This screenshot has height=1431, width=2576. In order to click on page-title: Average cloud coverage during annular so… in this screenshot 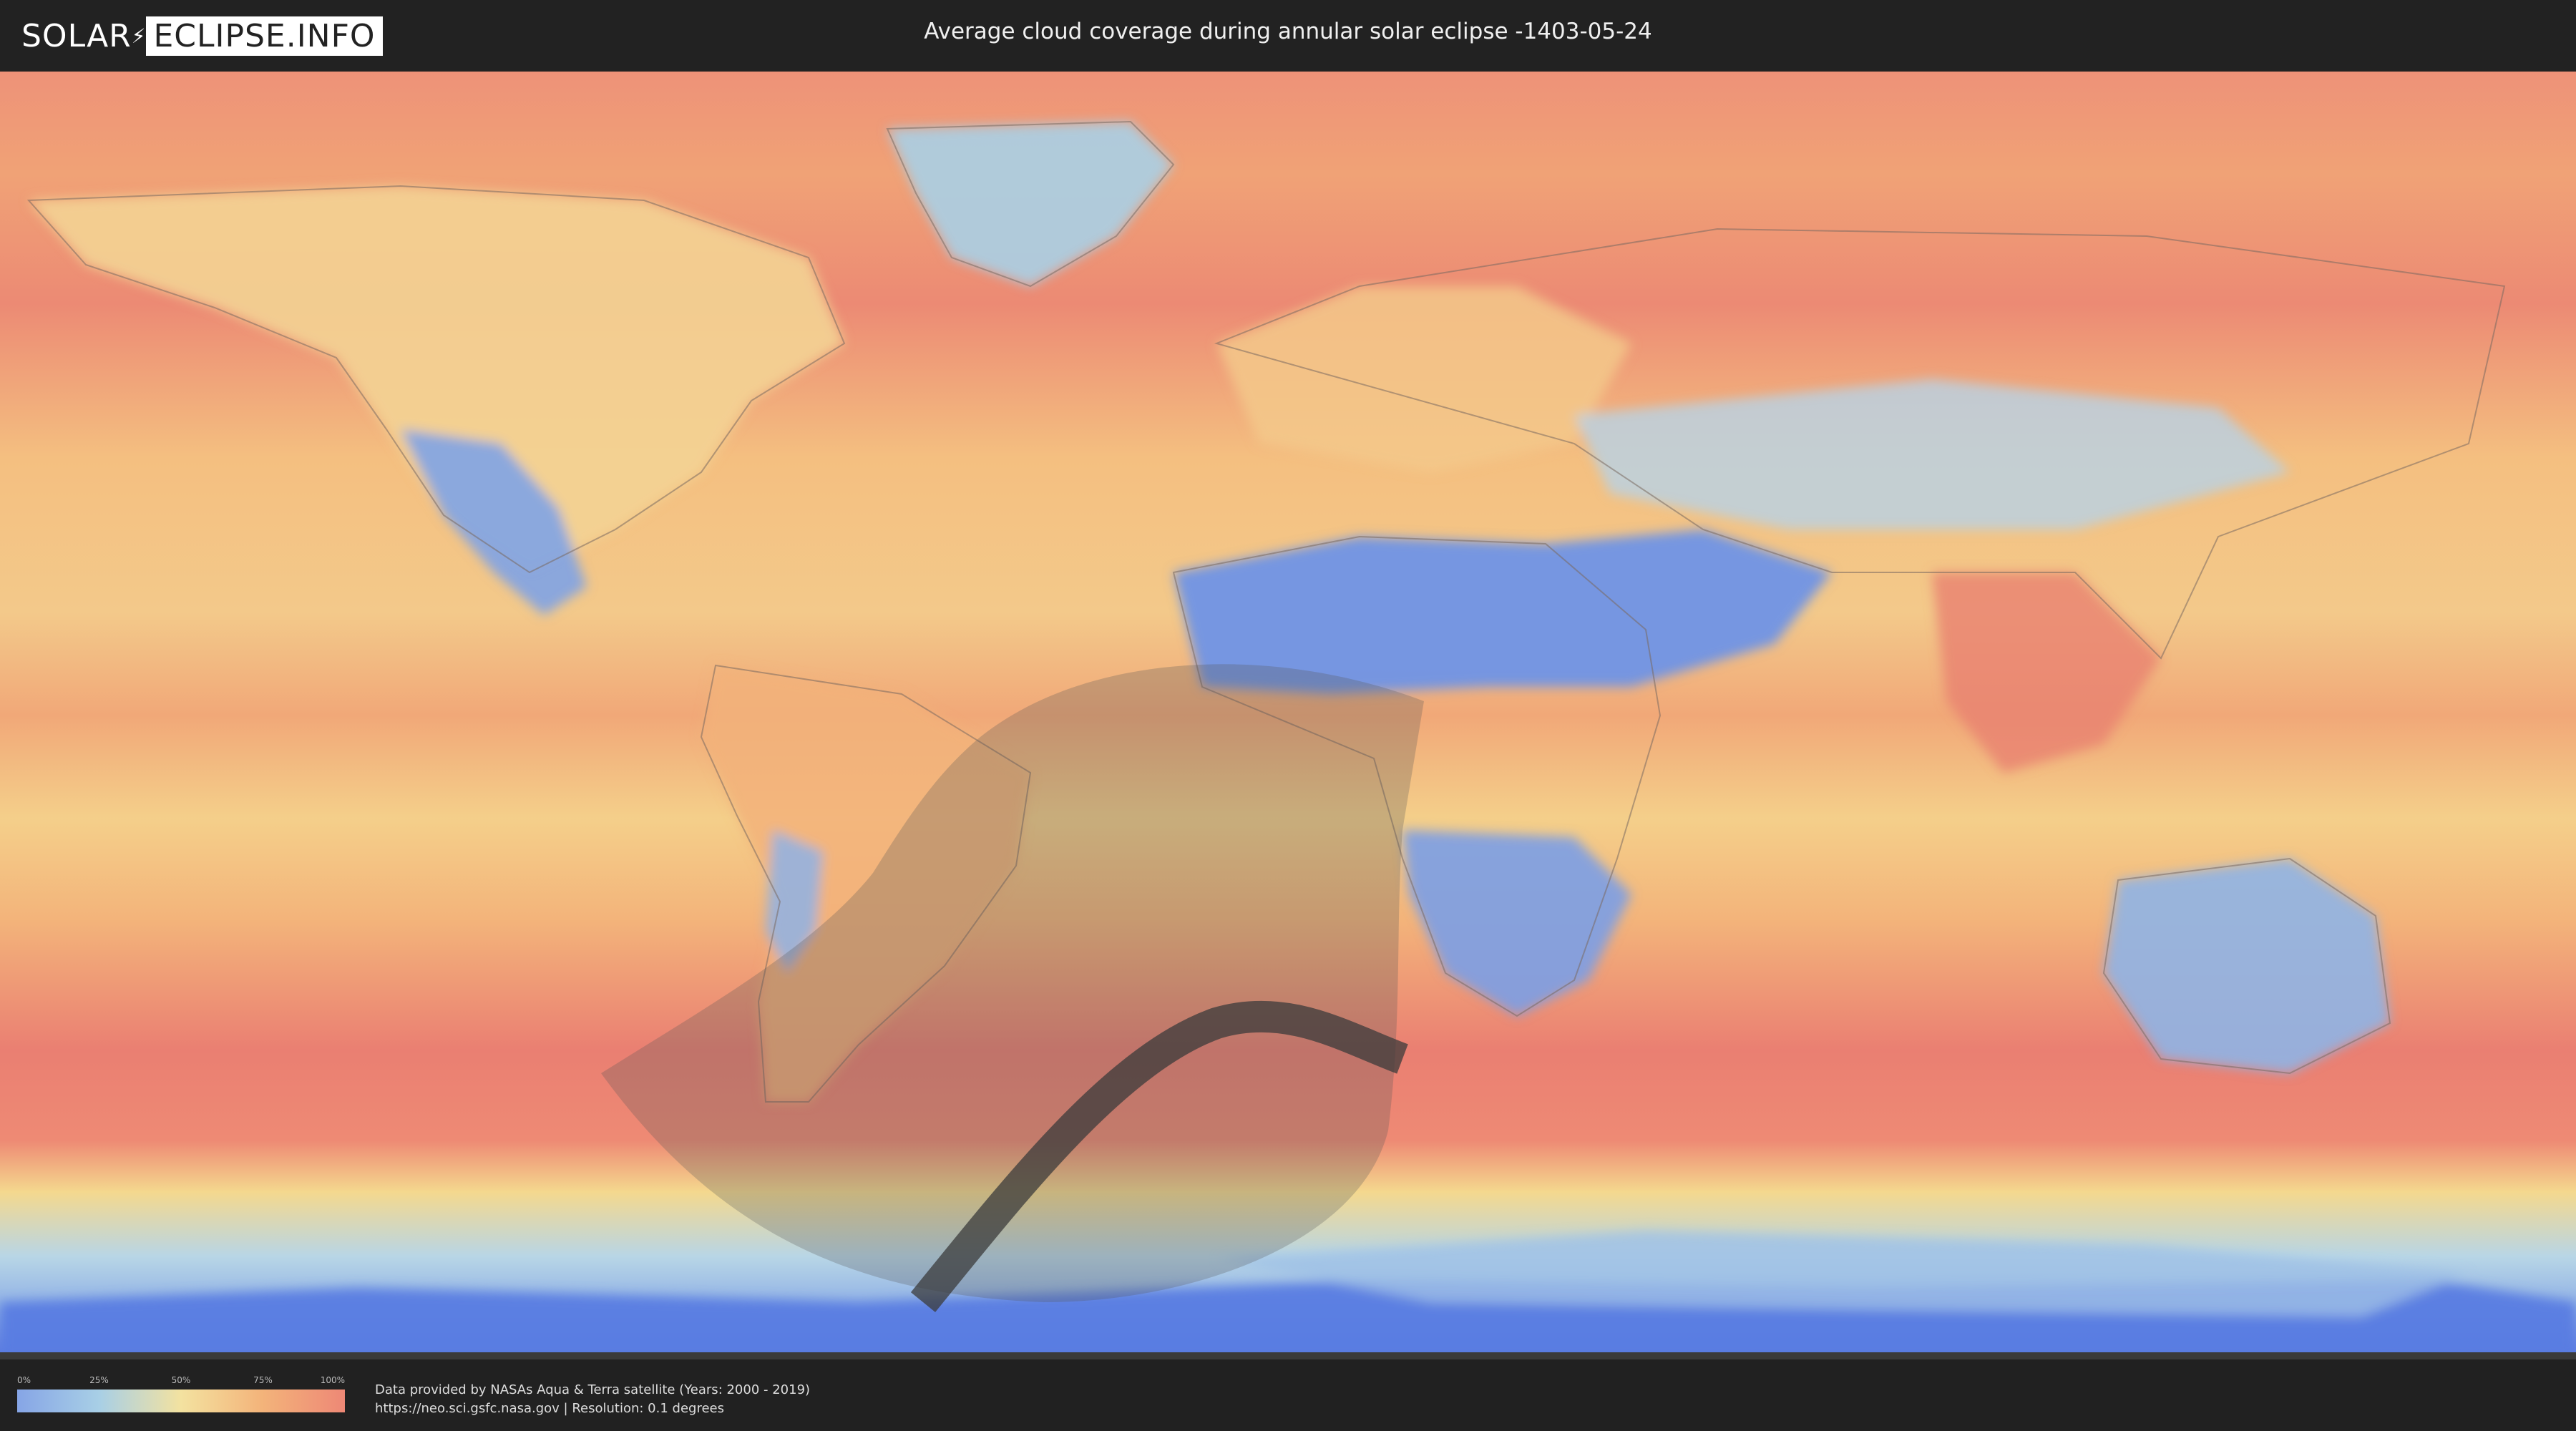, I will do `click(1288, 31)`.